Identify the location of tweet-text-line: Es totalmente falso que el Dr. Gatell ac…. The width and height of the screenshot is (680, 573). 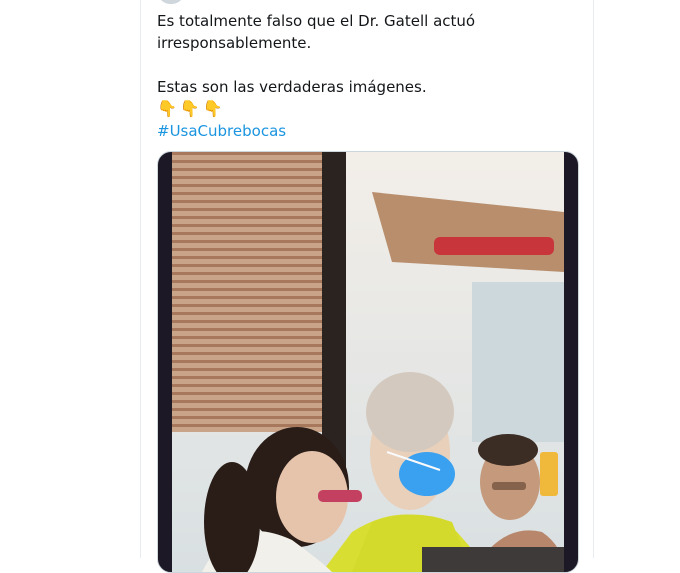
(316, 21).